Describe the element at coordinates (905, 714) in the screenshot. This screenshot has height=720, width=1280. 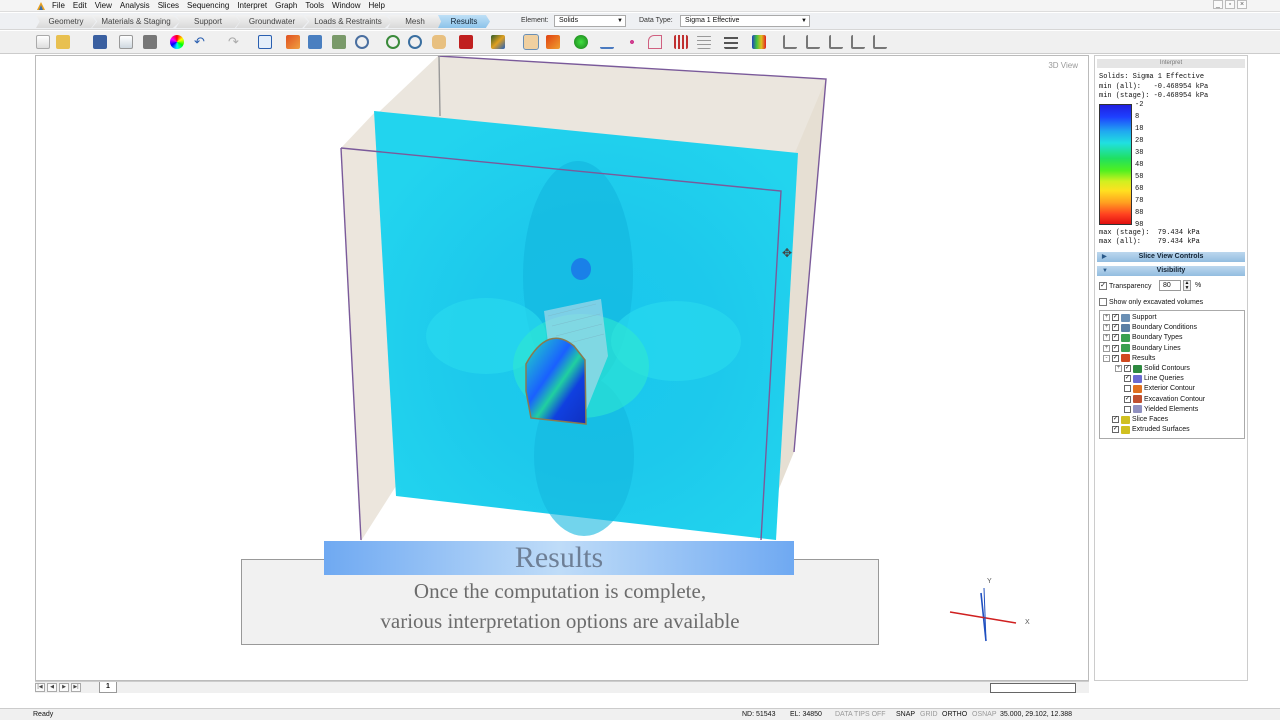
I see `status-snap: SNAP` at that location.